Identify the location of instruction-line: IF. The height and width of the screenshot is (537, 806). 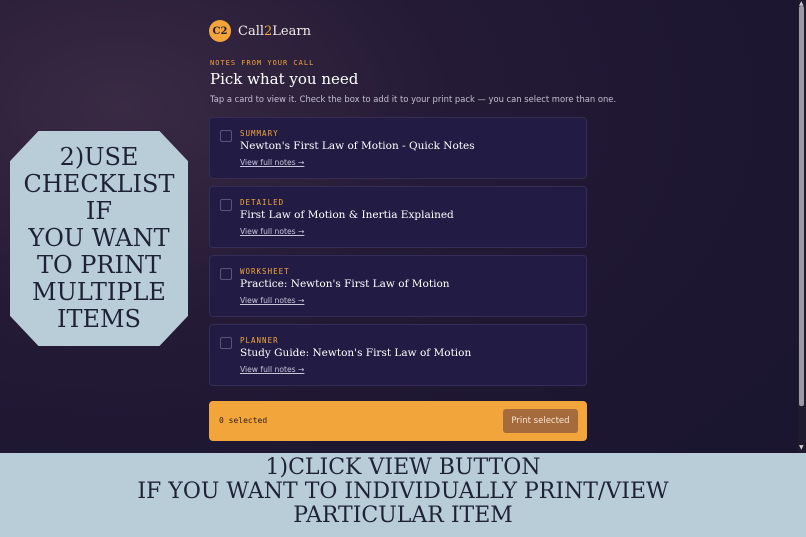
(99, 211).